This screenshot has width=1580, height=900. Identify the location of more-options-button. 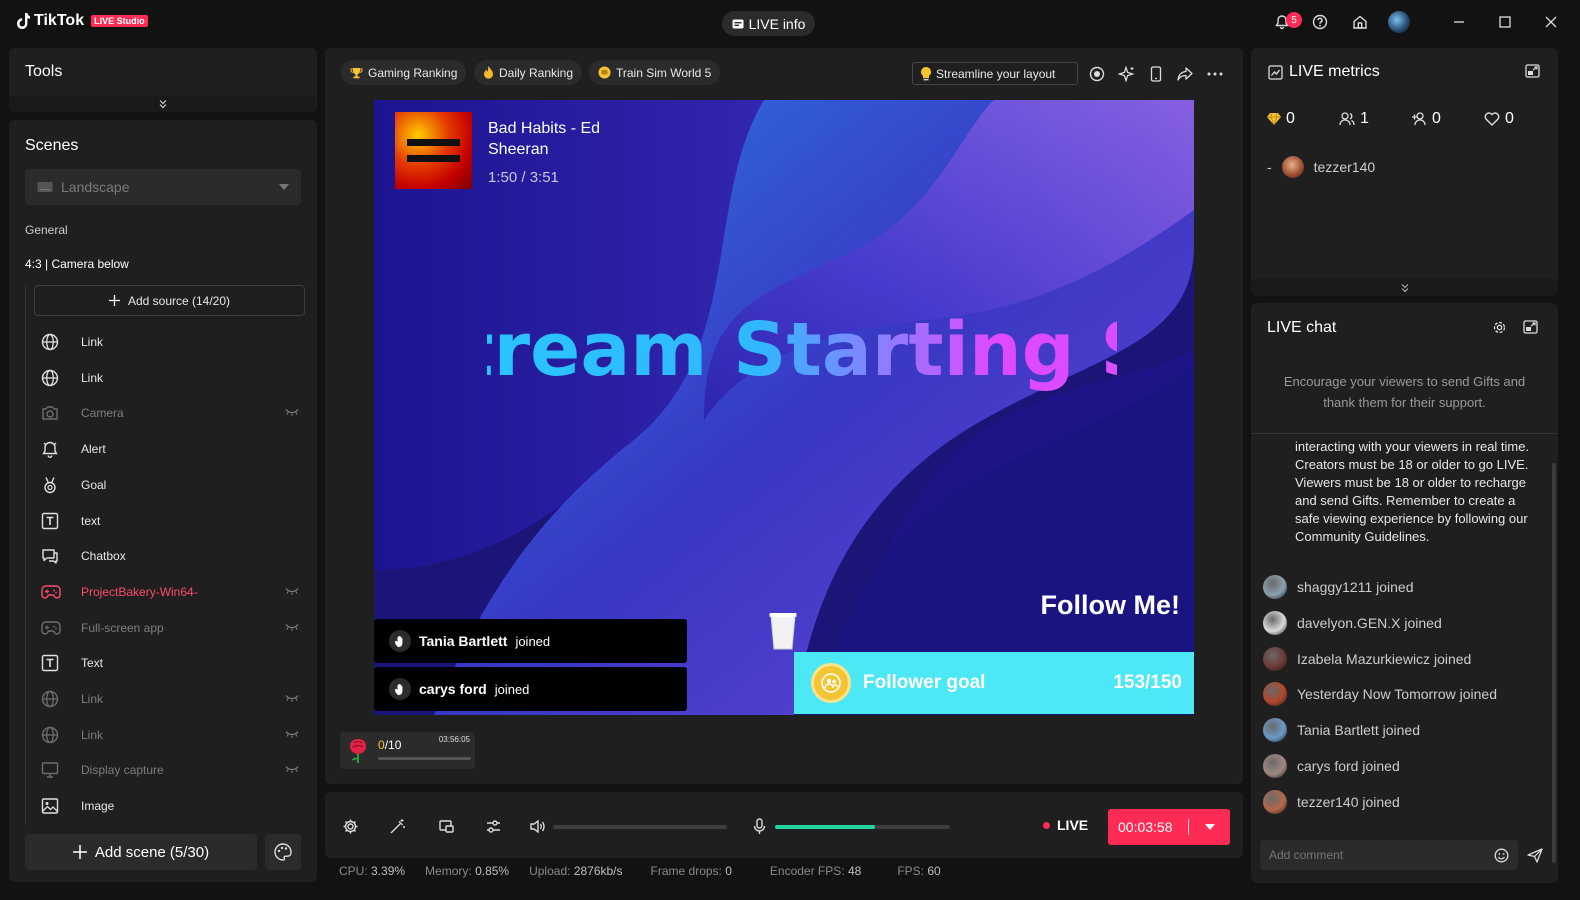
(1215, 74).